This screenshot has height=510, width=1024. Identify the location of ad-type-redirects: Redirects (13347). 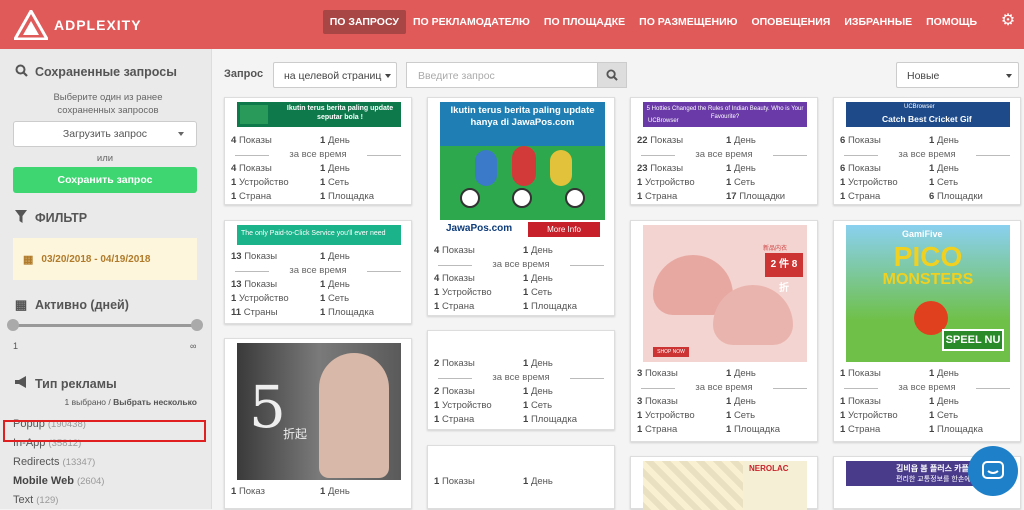
(54, 462).